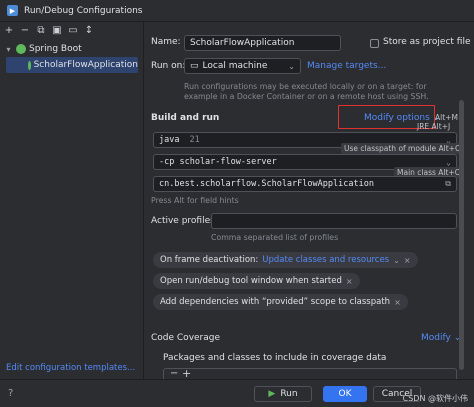 Image resolution: width=474 pixels, height=407 pixels. What do you see at coordinates (169, 140) in the screenshot?
I see `jre-value: java` at bounding box center [169, 140].